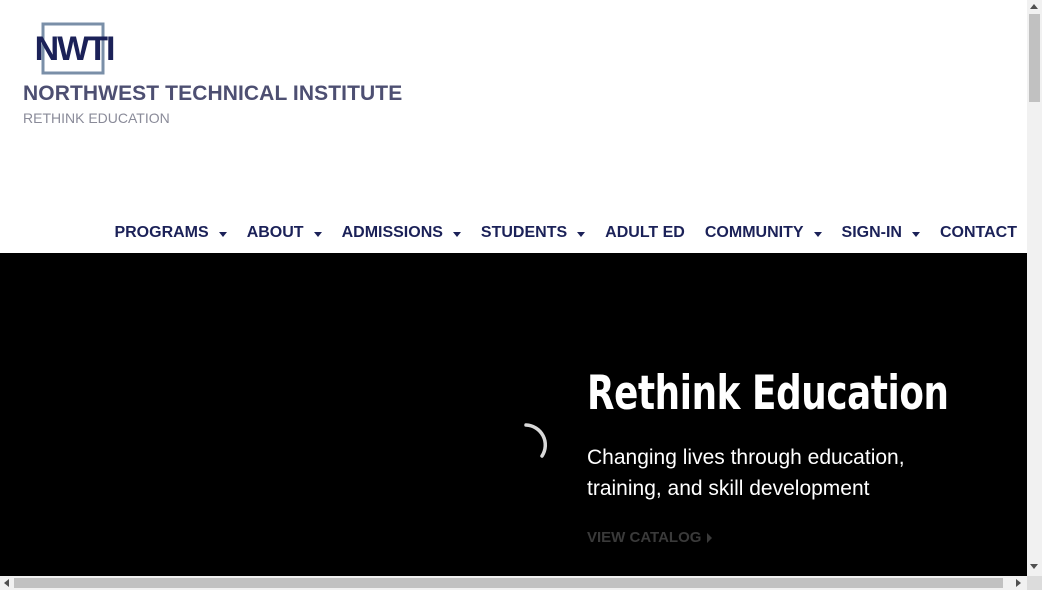 The height and width of the screenshot is (590, 1042). I want to click on view-catalog-link: VIEW CATALOG, so click(650, 537).